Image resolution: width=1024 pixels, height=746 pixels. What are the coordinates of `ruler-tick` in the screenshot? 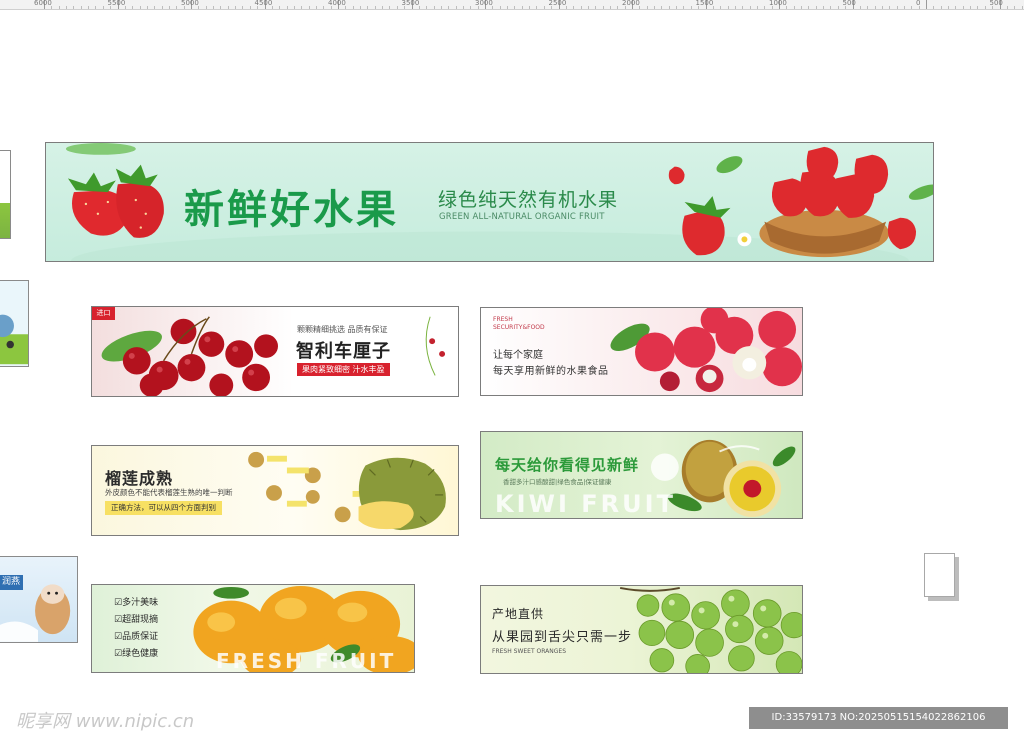 It's located at (926, 4).